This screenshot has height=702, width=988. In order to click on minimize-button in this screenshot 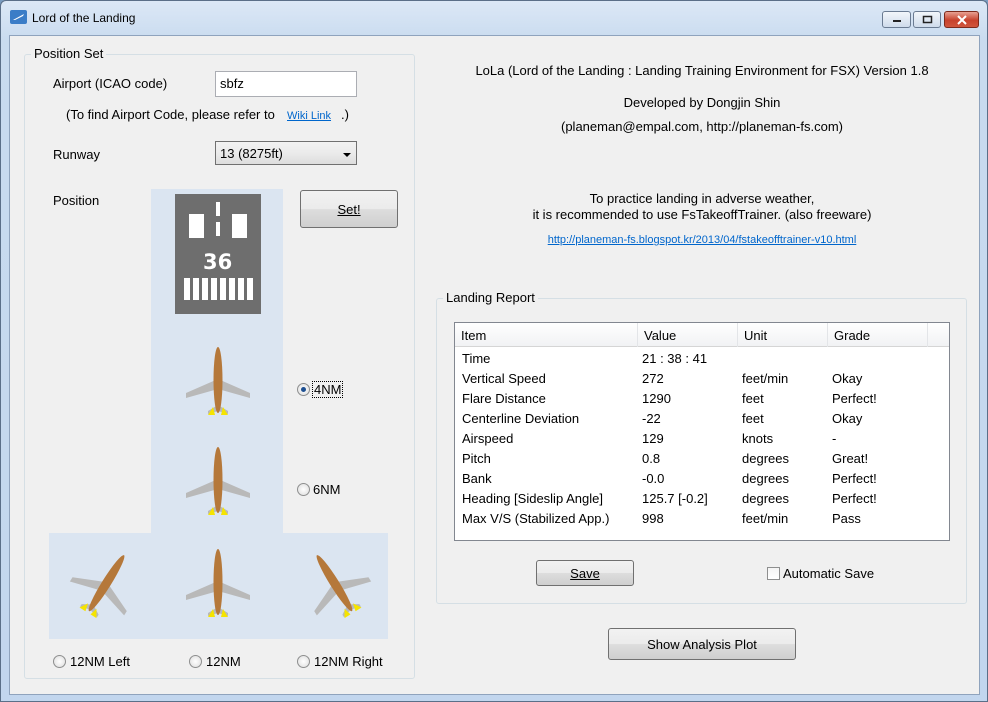, I will do `click(896, 19)`.